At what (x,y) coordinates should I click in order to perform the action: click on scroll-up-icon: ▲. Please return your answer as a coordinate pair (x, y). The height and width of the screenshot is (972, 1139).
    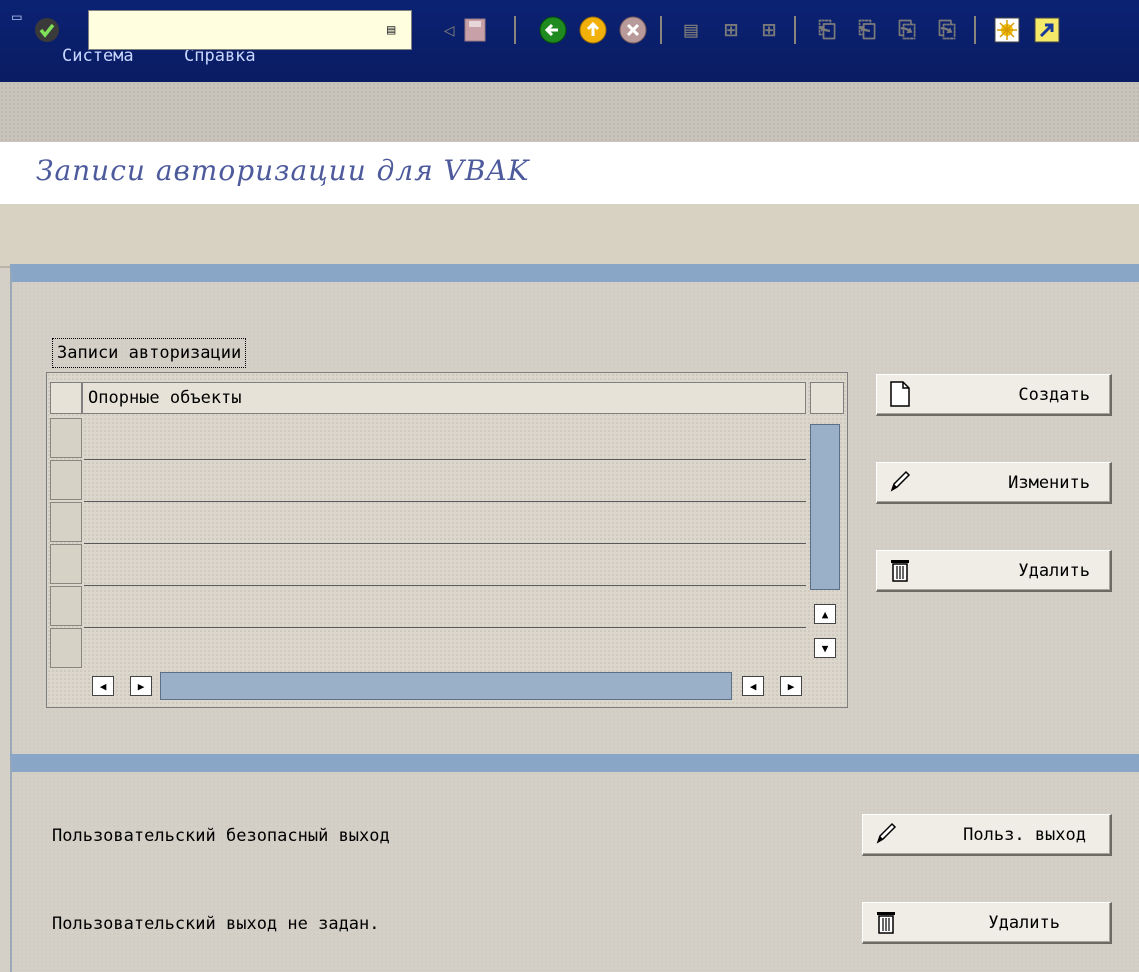
    Looking at the image, I should click on (825, 614).